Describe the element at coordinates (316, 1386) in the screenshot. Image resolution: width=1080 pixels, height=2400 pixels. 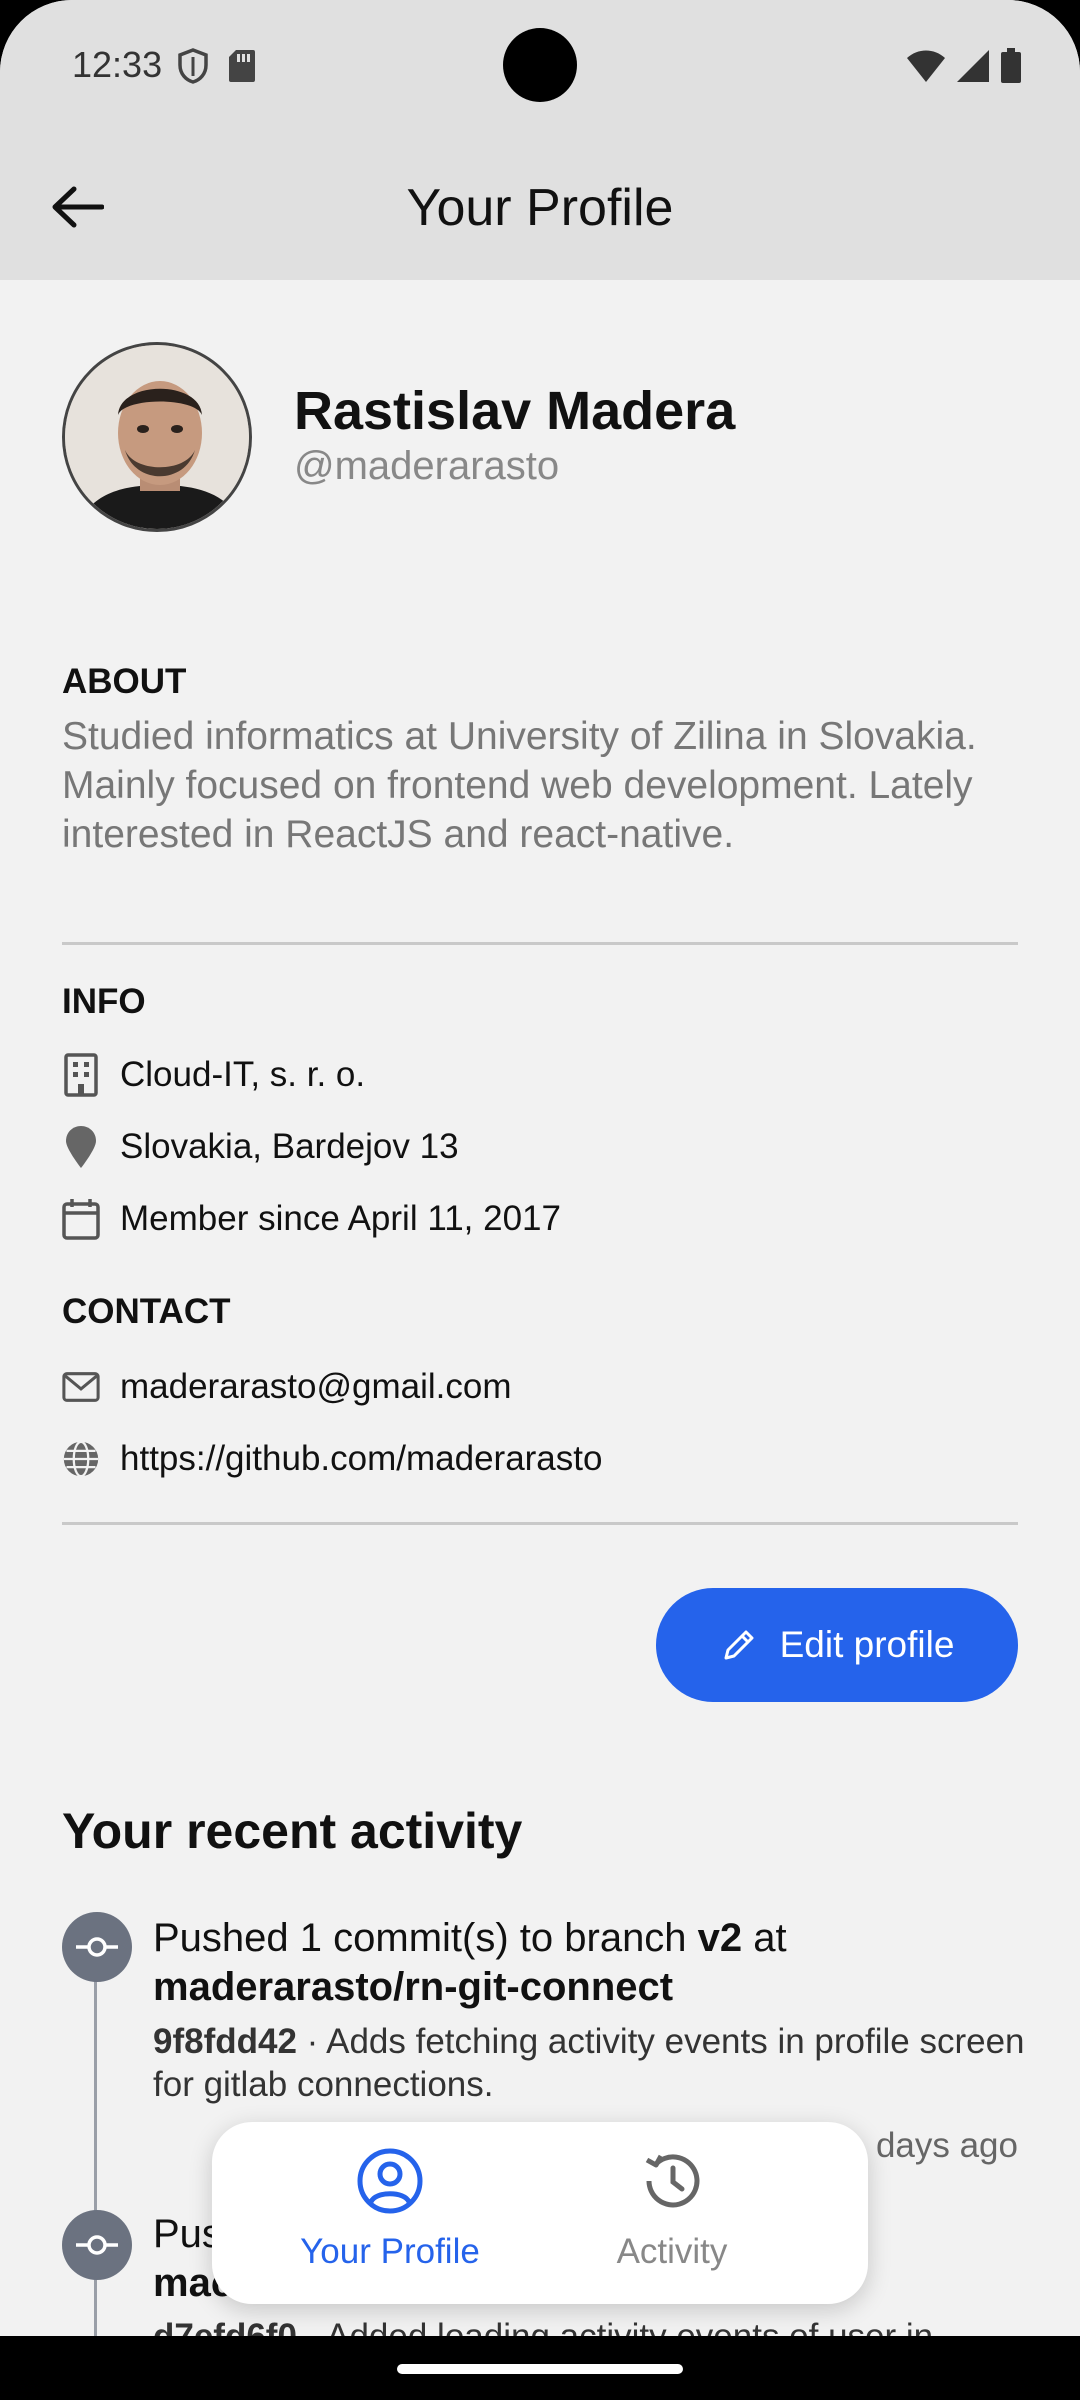
I see `email-text: maderarasto@gmail.com` at that location.